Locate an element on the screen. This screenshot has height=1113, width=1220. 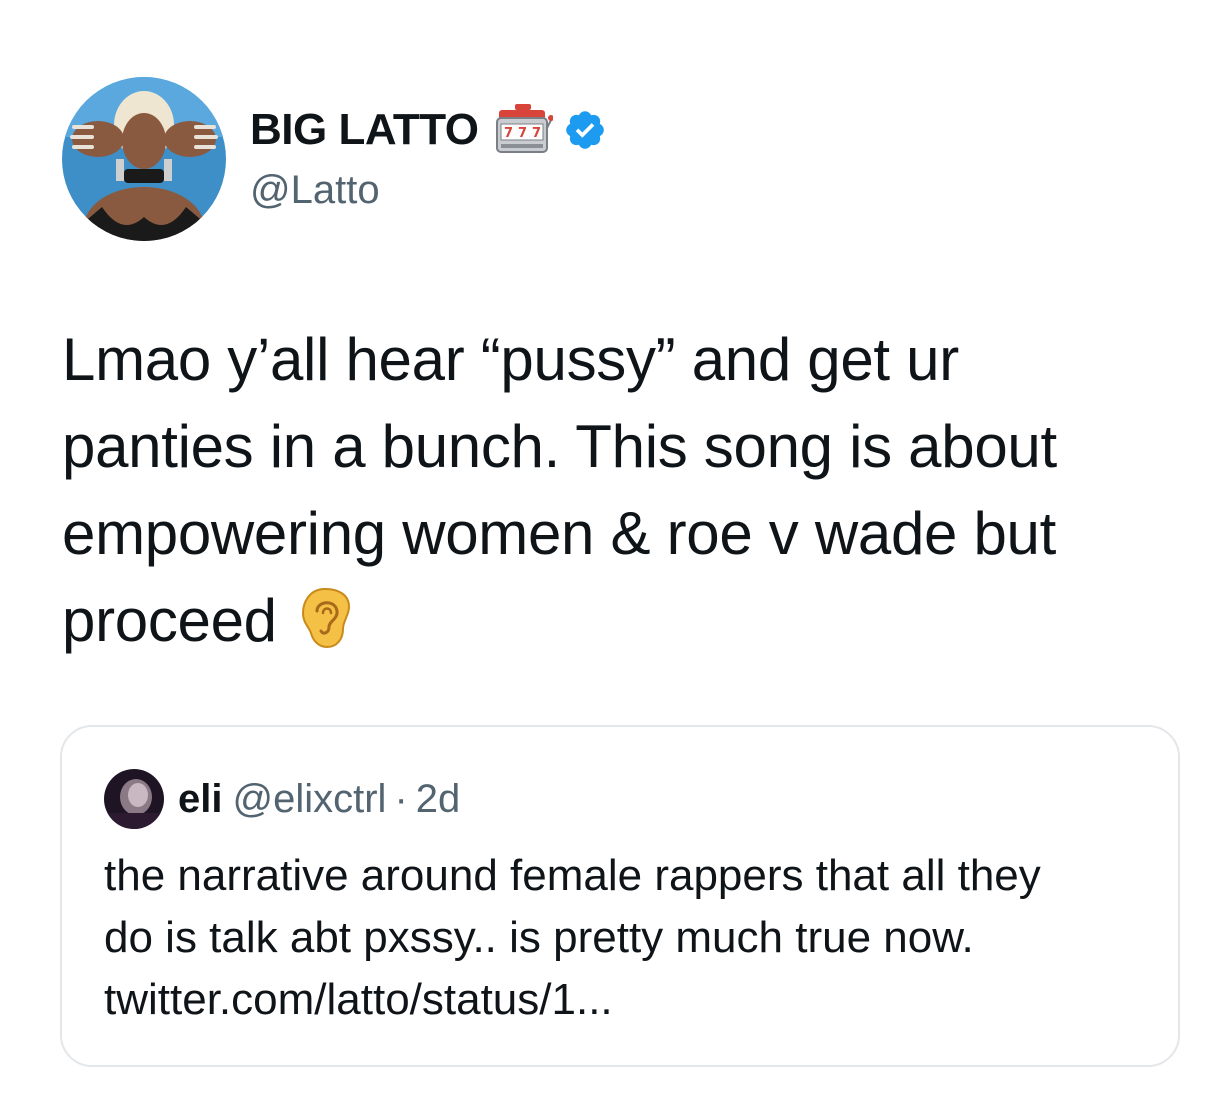
tweet-text-line-last: proceed is located at coordinates (627, 620).